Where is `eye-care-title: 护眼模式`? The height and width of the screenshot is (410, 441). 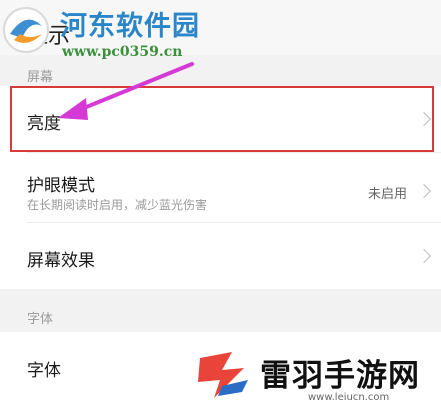
eye-care-title: 护眼模式 is located at coordinates (61, 186).